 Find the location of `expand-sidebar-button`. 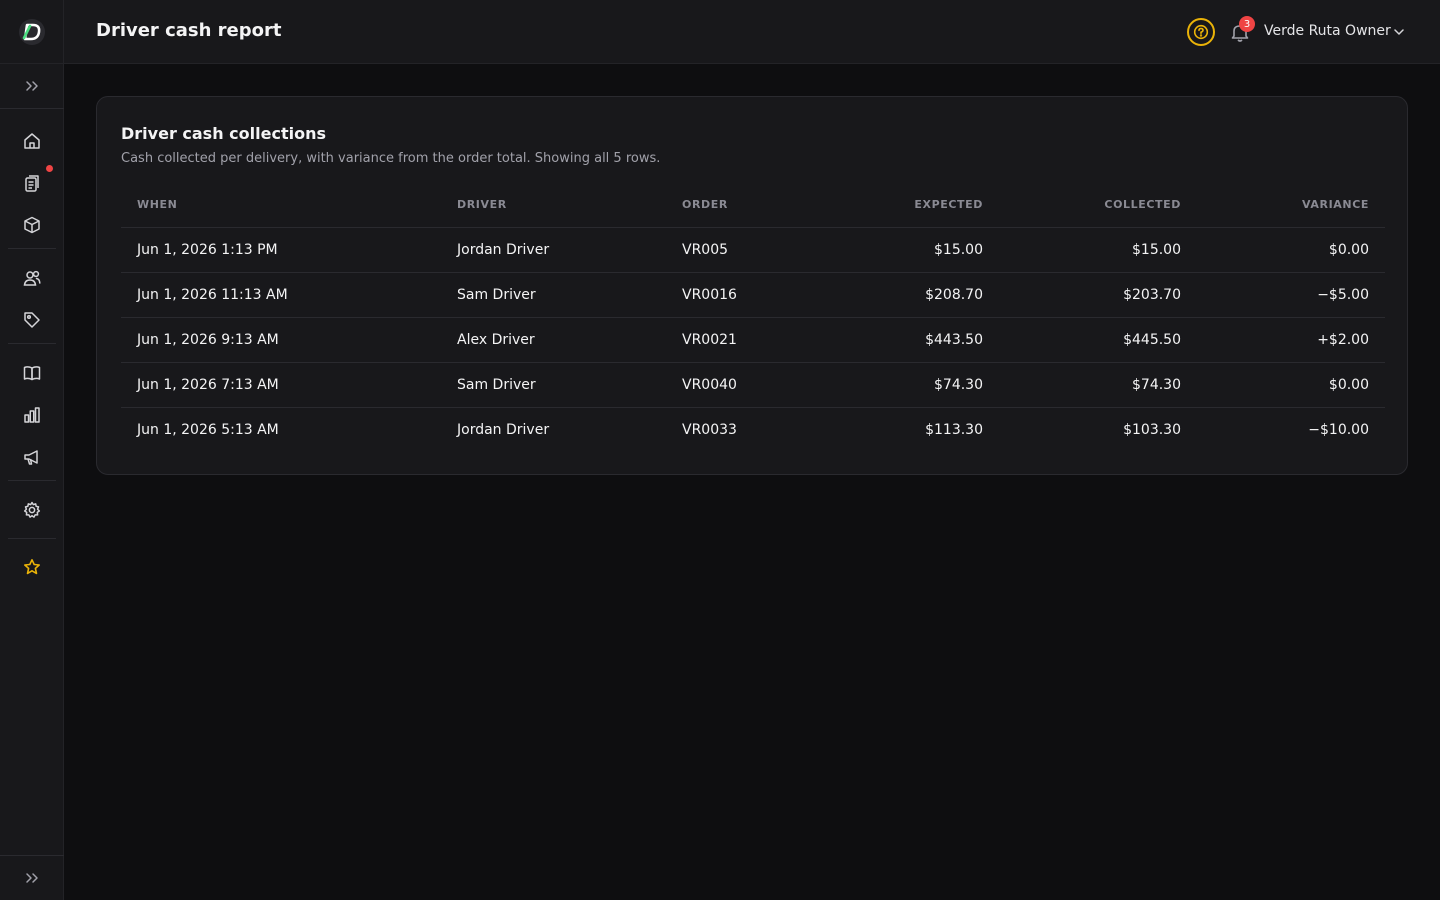

expand-sidebar-button is located at coordinates (32, 86).